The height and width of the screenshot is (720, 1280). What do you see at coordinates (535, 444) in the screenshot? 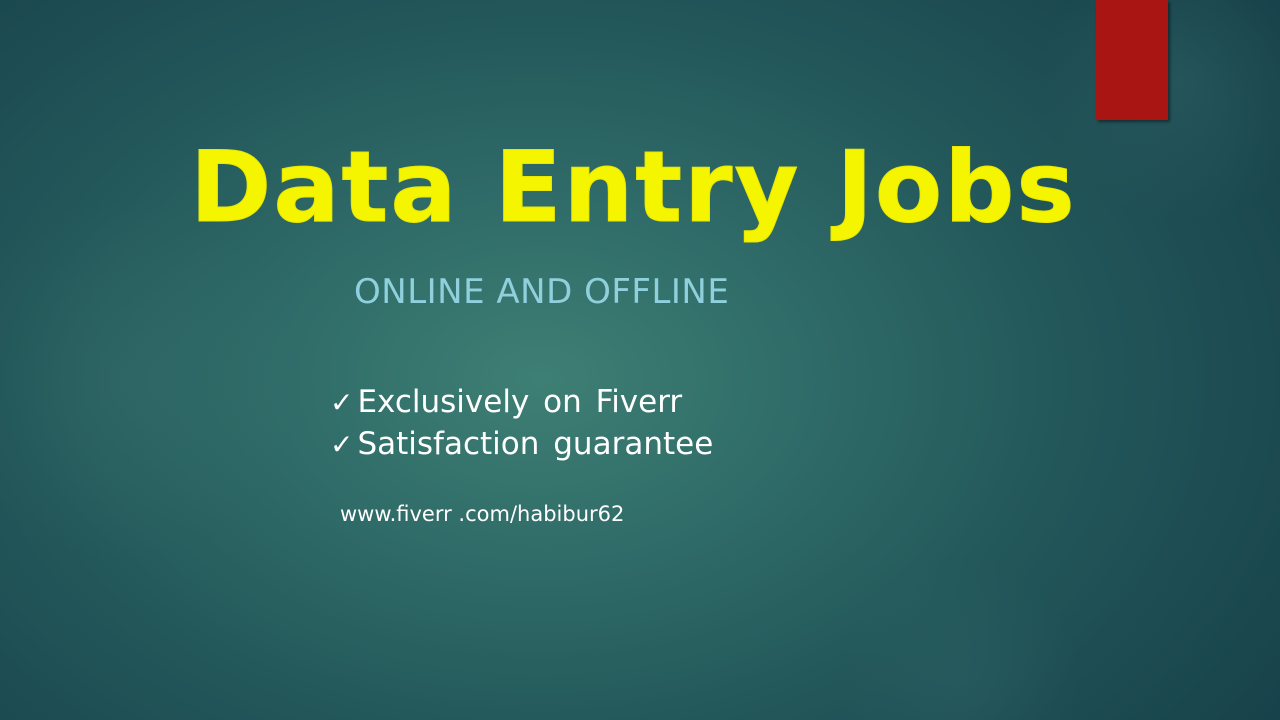
I see `bullet-label: Satisfaction guarantee` at bounding box center [535, 444].